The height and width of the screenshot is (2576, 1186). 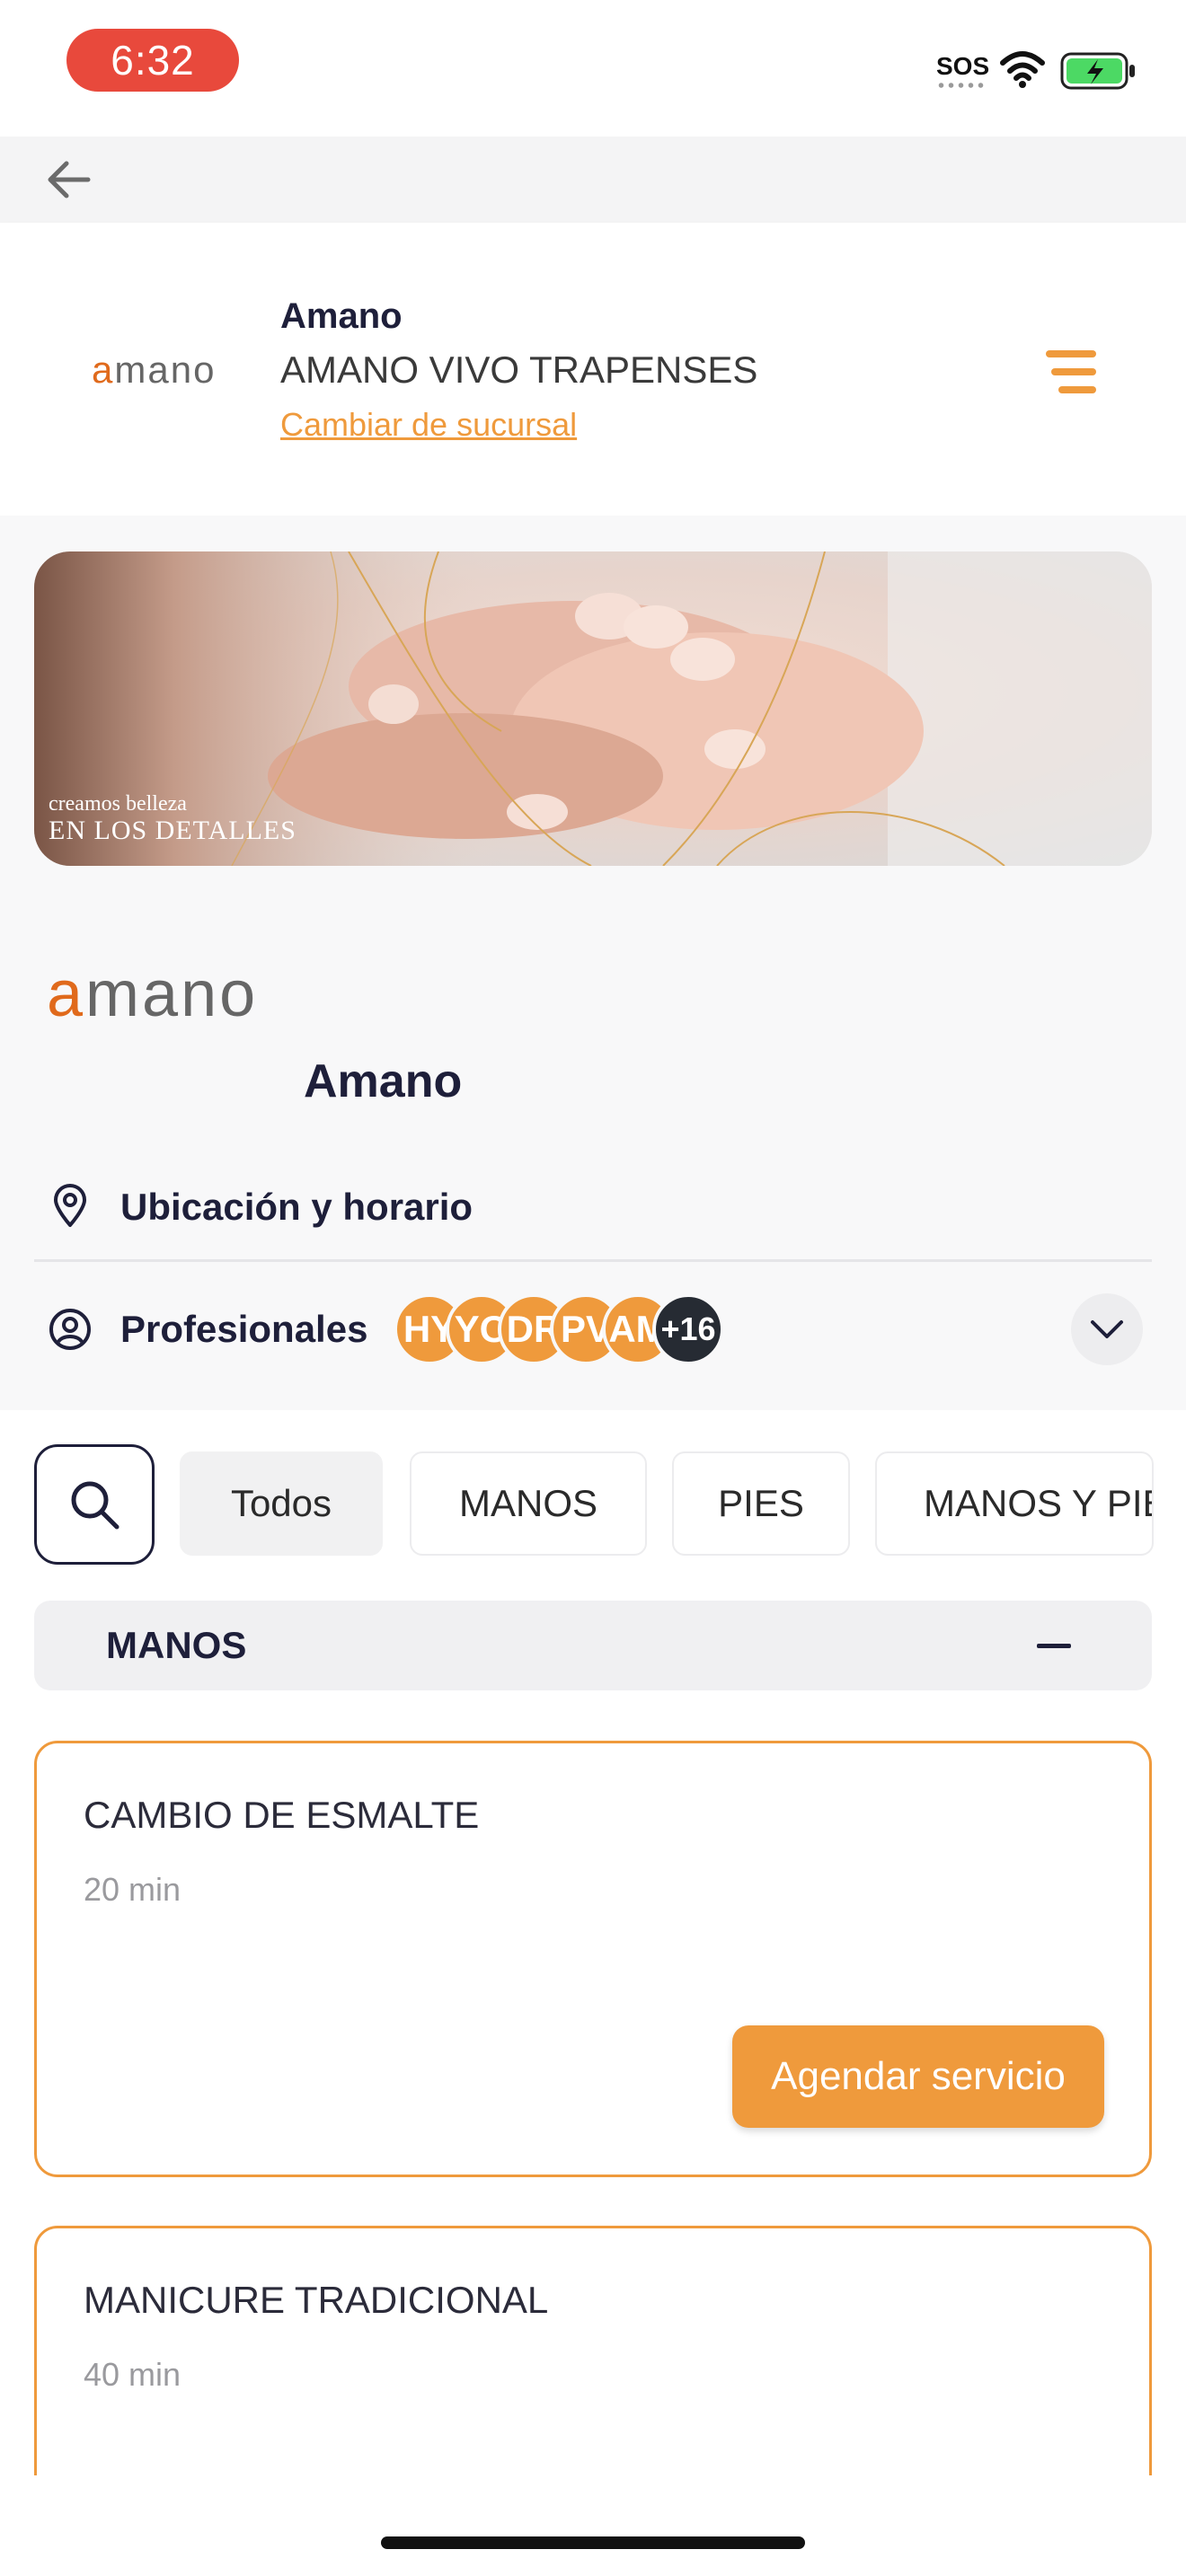 I want to click on filter-chip-manos: MANOS, so click(x=528, y=1503).